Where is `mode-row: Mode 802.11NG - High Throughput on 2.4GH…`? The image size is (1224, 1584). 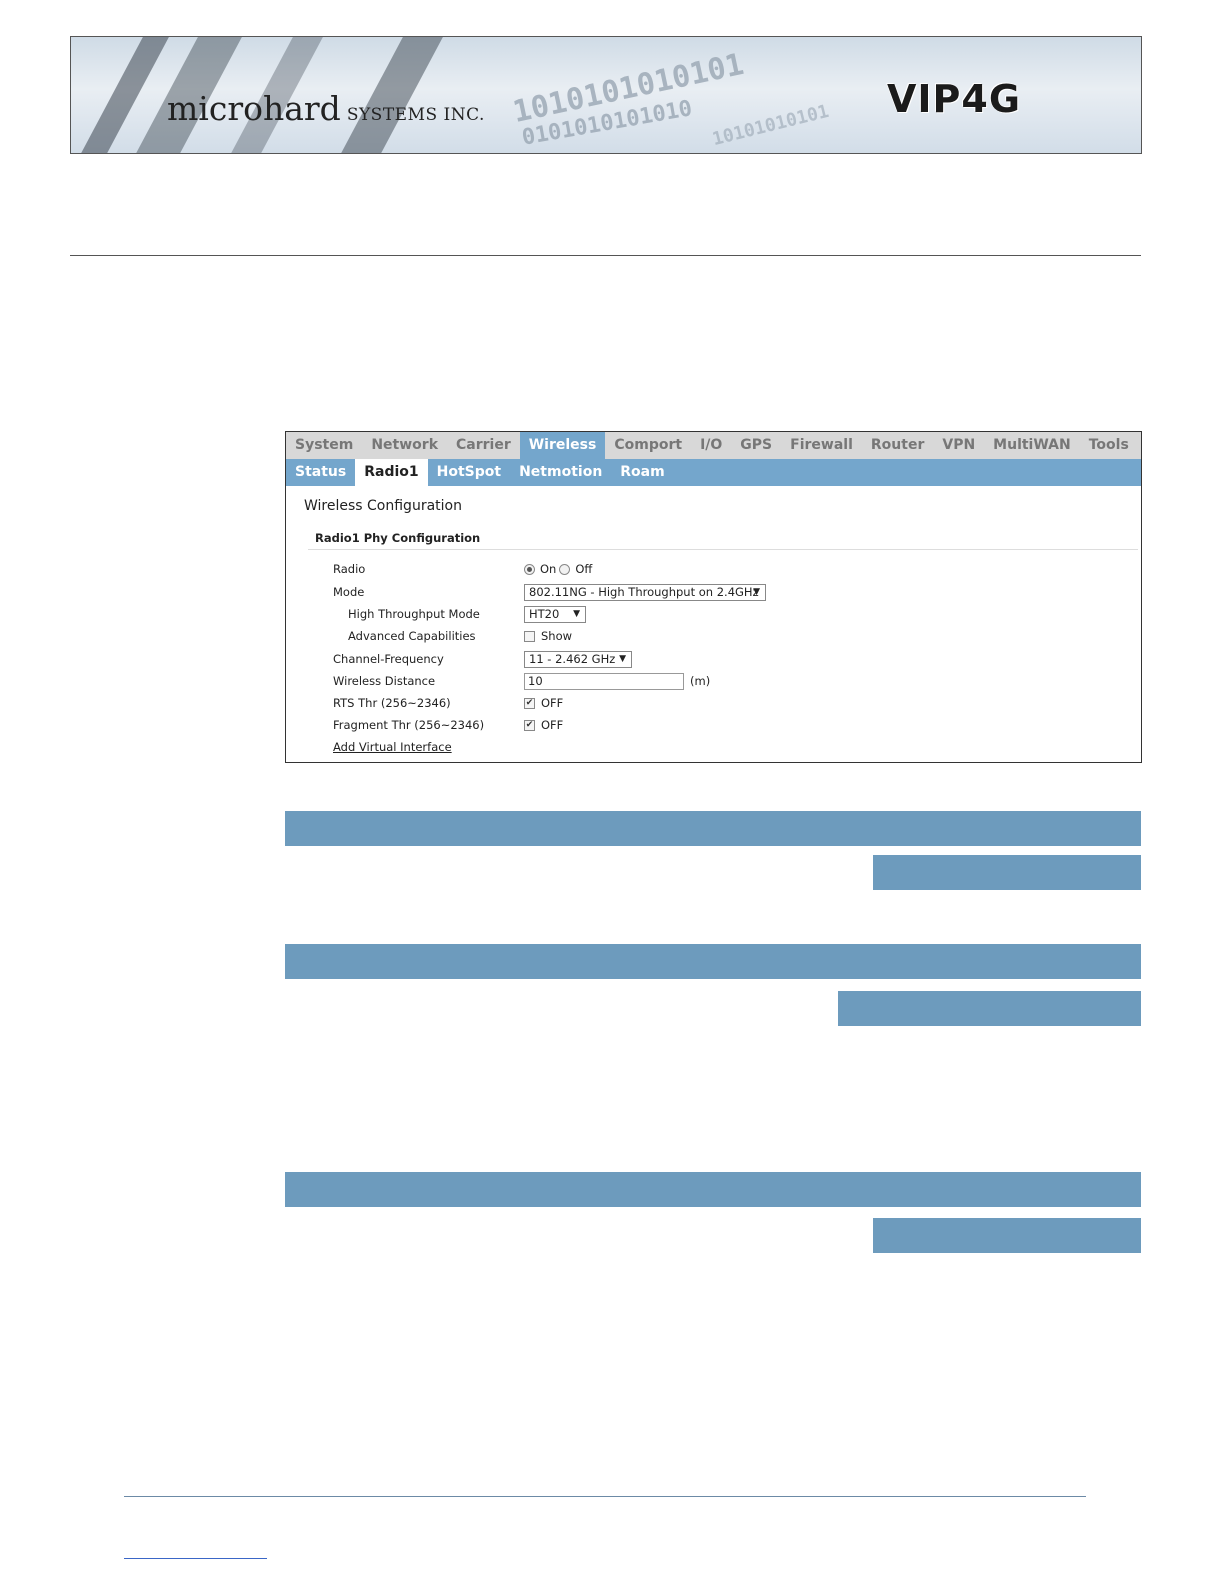
mode-row: Mode 802.11NG - High Throughput on 2.4GH… is located at coordinates (713, 592).